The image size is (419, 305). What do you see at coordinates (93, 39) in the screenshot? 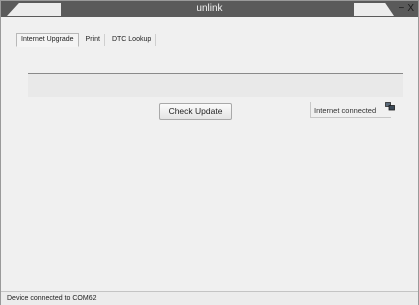
I see `tab-print: Print` at bounding box center [93, 39].